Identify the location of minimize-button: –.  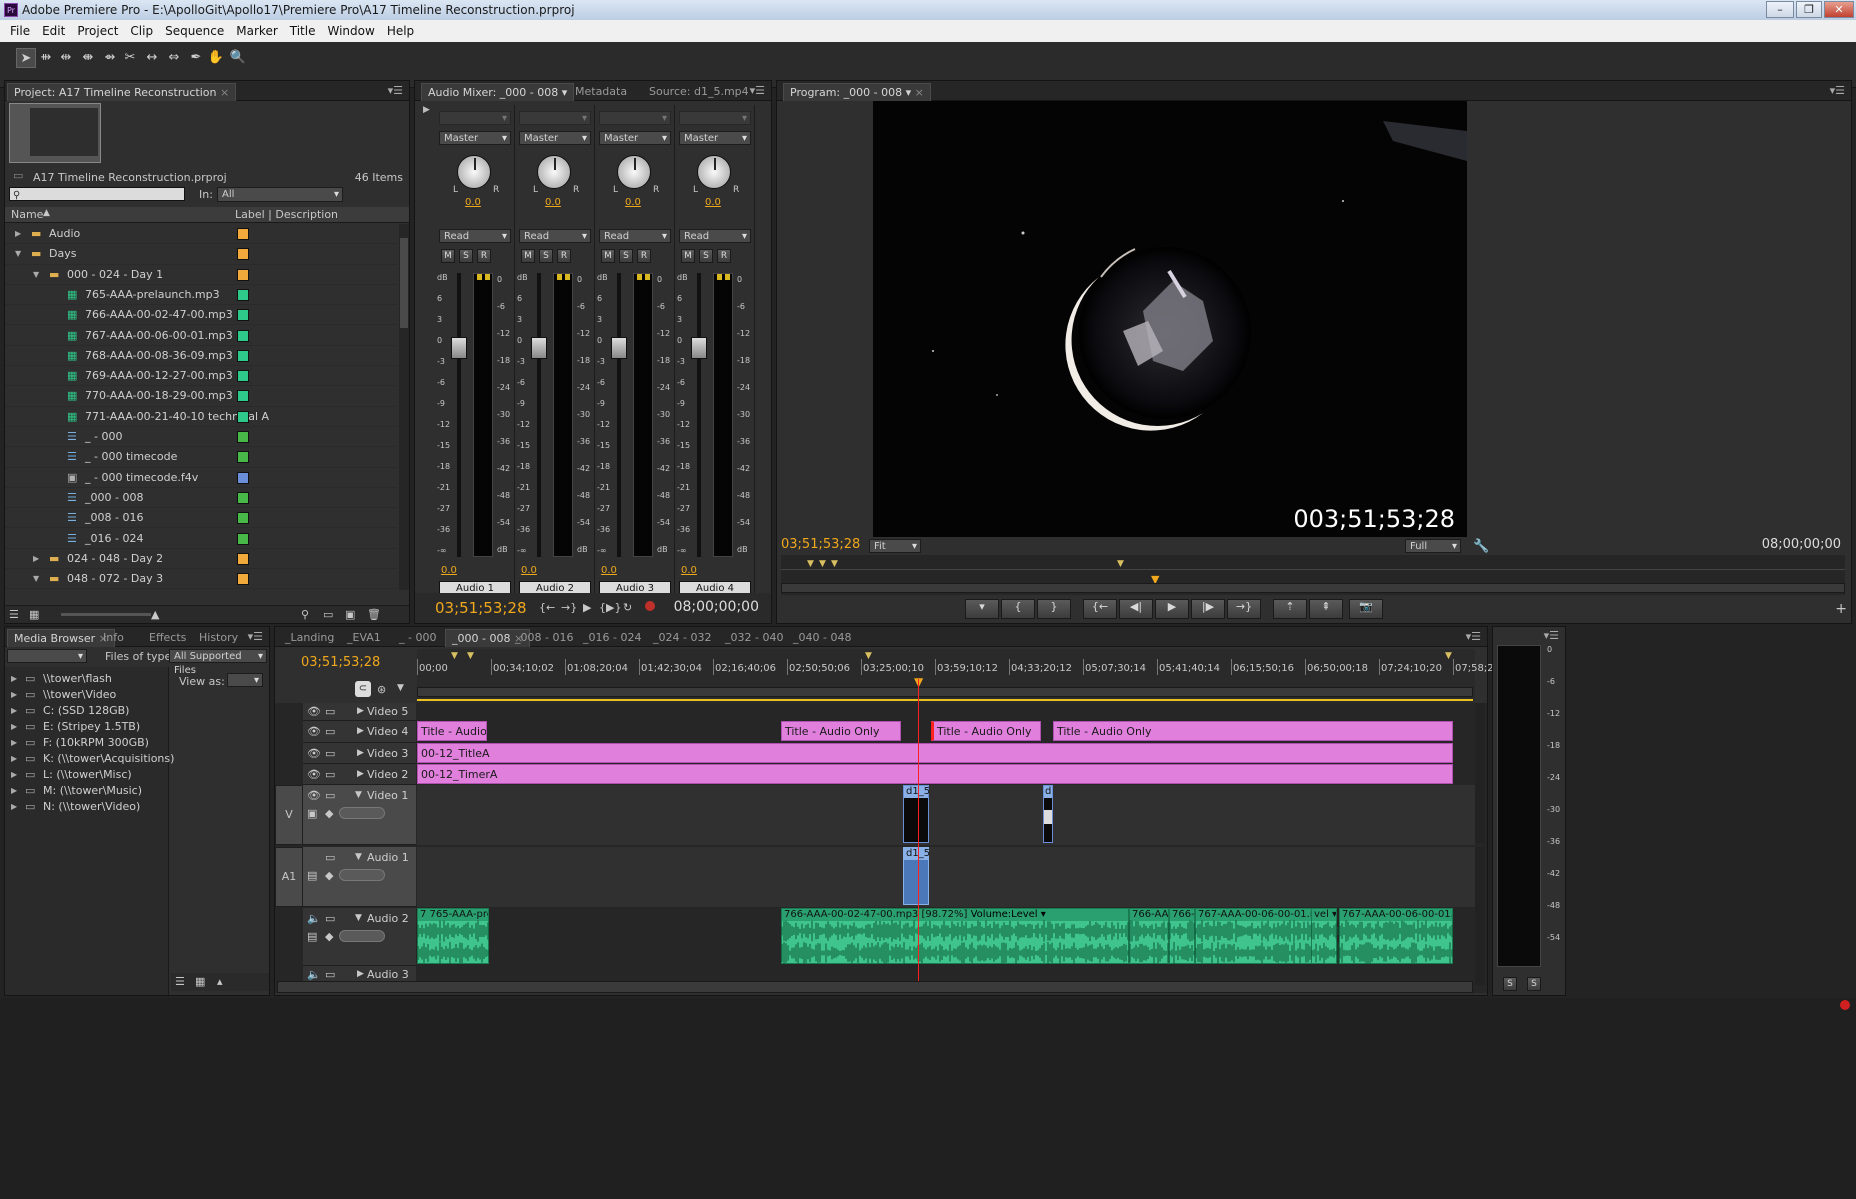
(1780, 9).